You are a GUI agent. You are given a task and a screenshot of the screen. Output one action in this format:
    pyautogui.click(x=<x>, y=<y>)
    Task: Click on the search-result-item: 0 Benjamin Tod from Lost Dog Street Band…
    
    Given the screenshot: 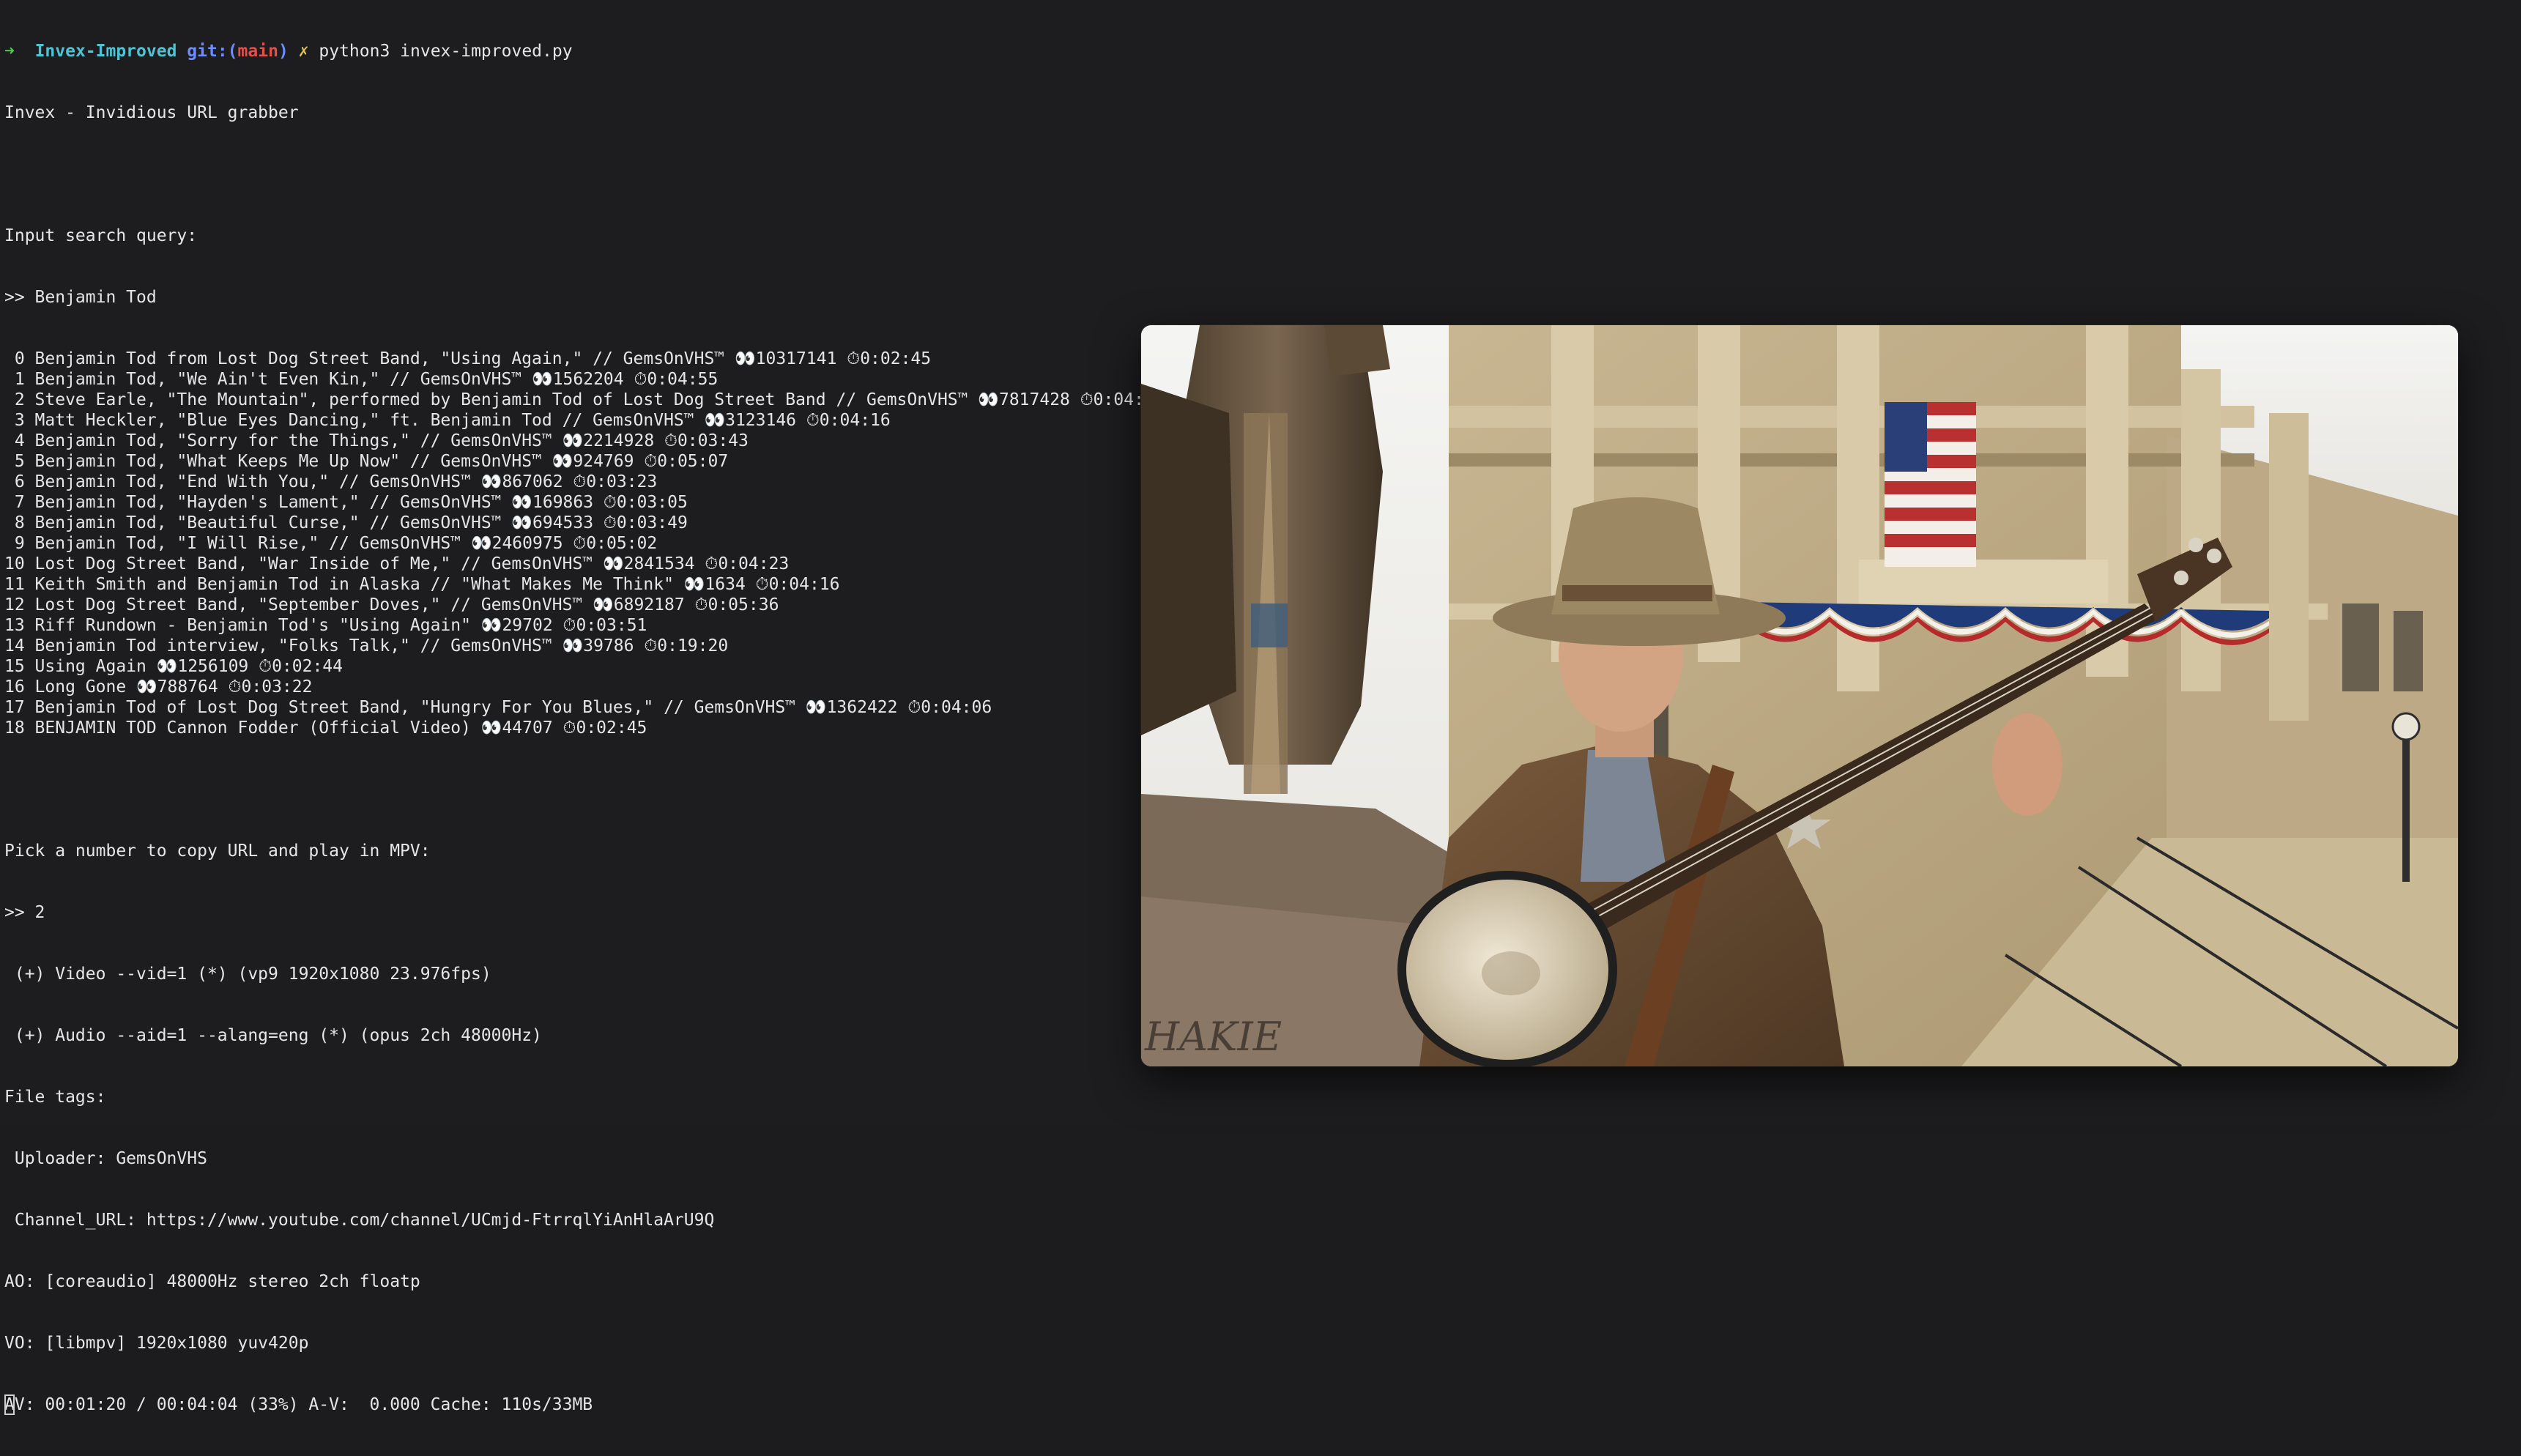 What is the action you would take?
    pyautogui.click(x=468, y=359)
    